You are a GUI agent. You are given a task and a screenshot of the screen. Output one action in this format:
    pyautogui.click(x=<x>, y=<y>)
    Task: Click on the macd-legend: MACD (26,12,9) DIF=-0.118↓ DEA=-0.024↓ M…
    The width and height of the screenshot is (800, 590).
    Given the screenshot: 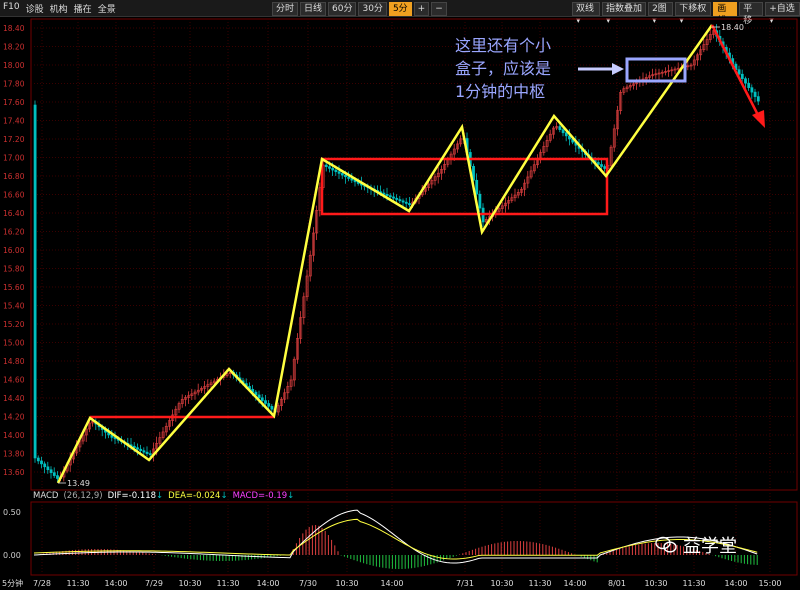 What is the action you would take?
    pyautogui.click(x=164, y=496)
    